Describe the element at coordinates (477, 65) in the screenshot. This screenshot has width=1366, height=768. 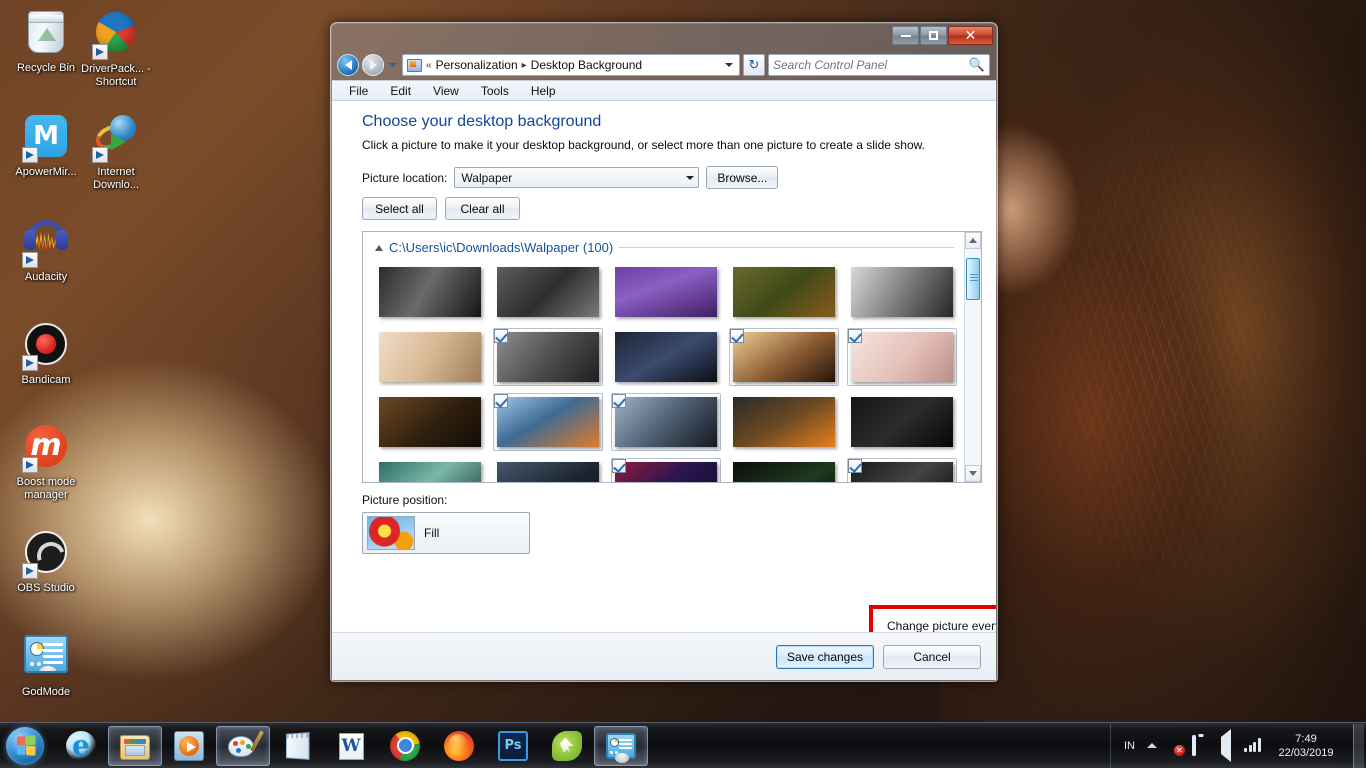
I see `breadcrumb-item-personalization: Personalization` at that location.